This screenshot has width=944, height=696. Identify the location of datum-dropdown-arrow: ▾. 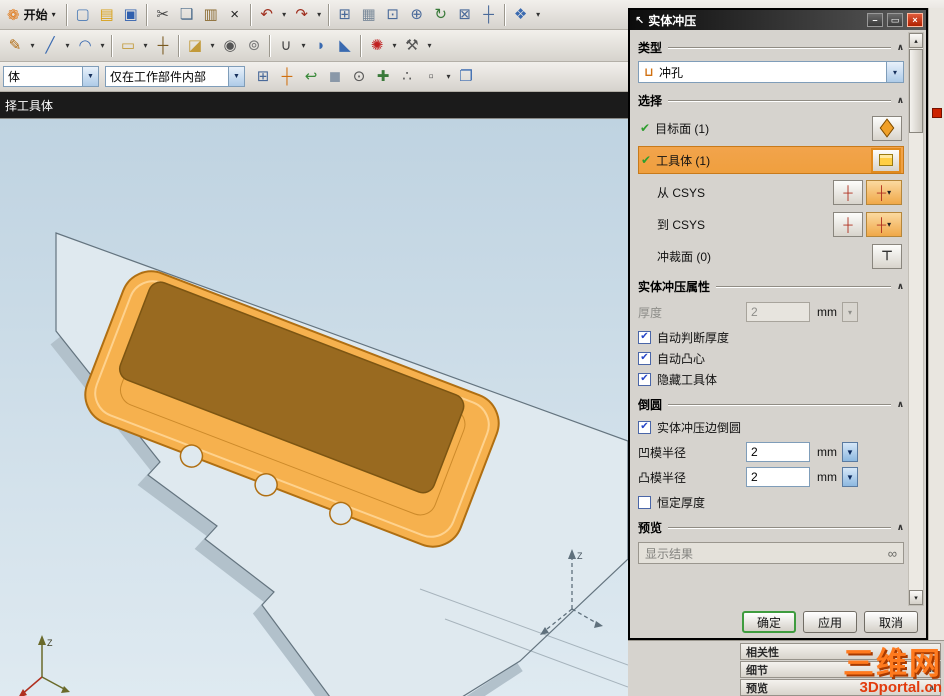
(145, 46).